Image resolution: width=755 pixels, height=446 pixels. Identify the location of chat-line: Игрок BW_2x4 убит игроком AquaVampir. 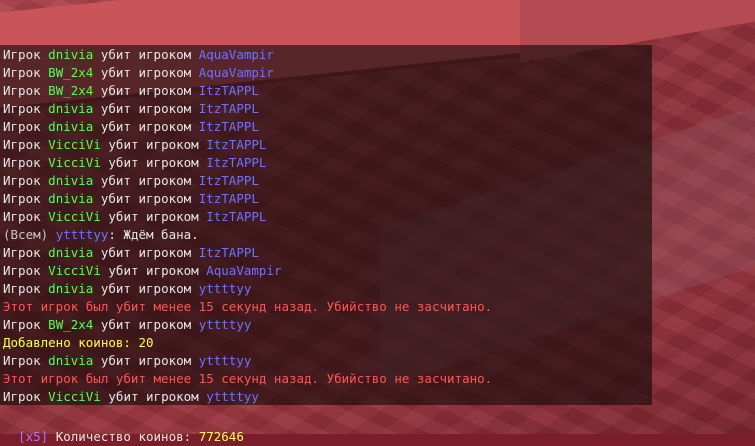
(247, 73).